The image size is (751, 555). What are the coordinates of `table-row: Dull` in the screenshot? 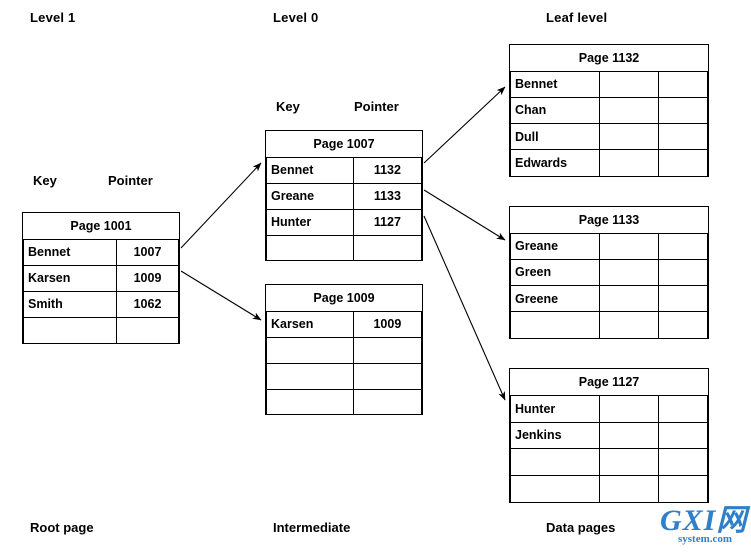 It's located at (609, 137).